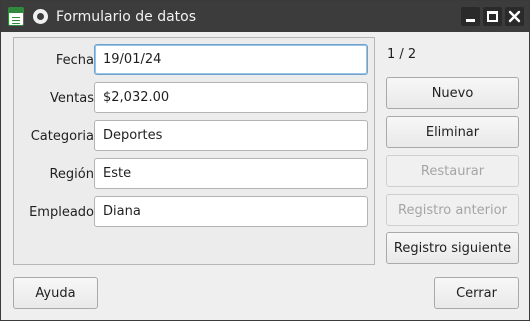 The image size is (530, 321). I want to click on close-button: Cerrar, so click(476, 293).